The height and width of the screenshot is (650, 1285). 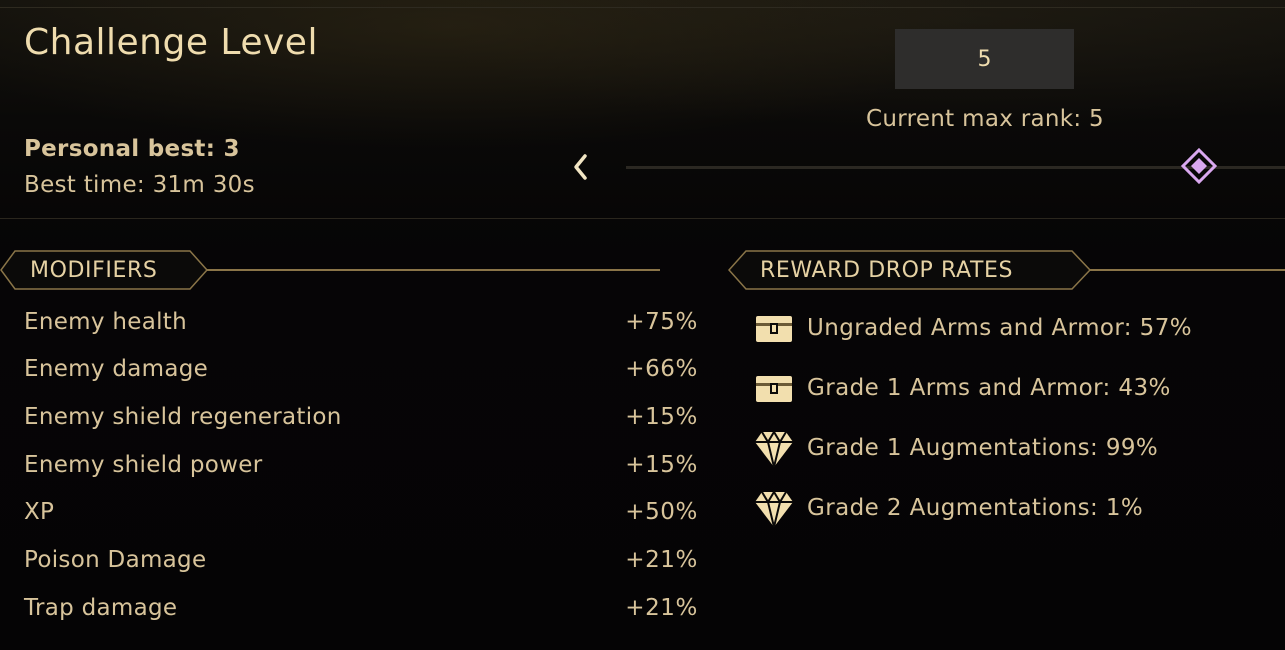 I want to click on rewards-heading: REWARD DROP RATES, so click(x=910, y=270).